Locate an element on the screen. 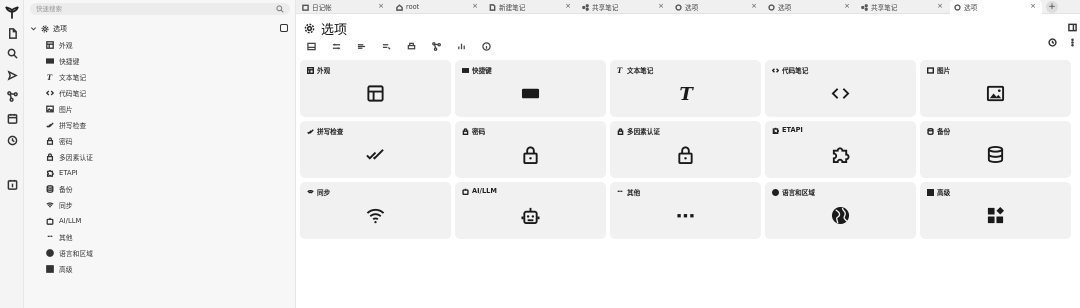 The image size is (1080, 308). tree-root-label: 选项 is located at coordinates (60, 28).